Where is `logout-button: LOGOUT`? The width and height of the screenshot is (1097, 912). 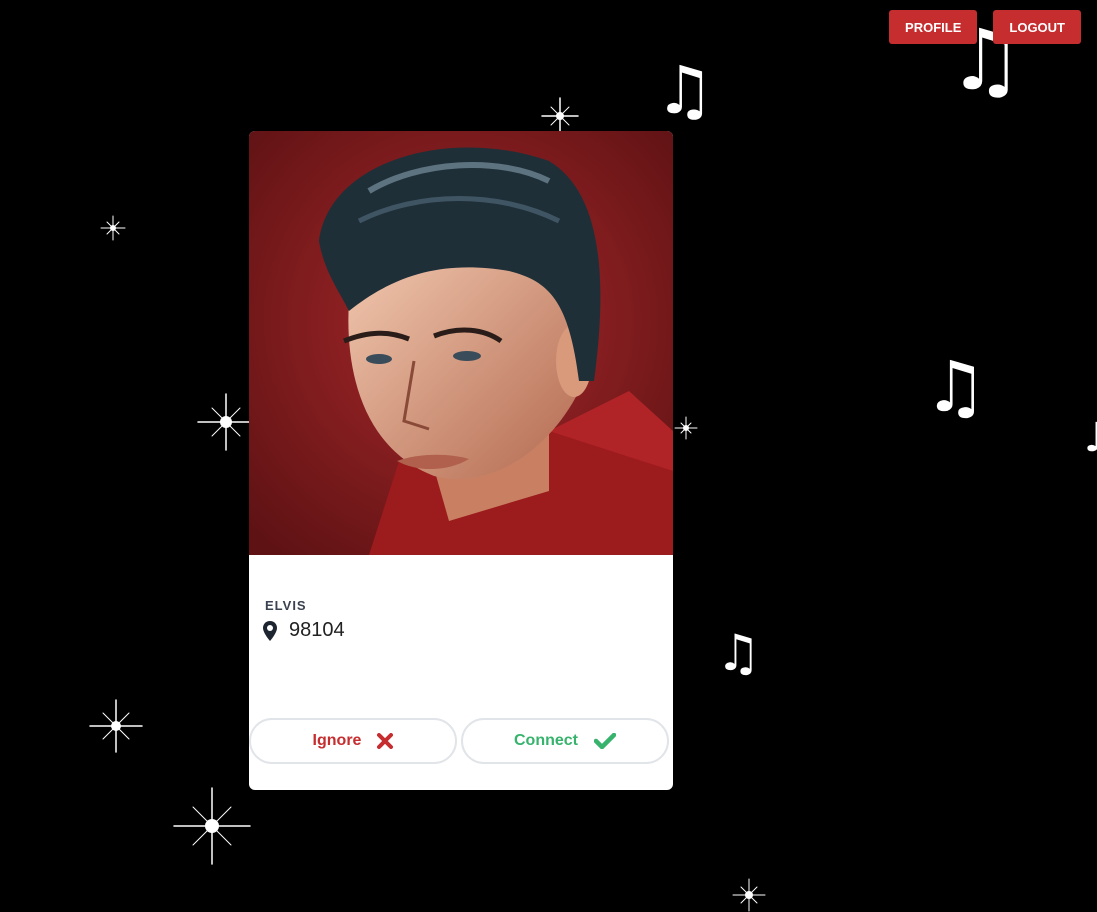
logout-button: LOGOUT is located at coordinates (1037, 27).